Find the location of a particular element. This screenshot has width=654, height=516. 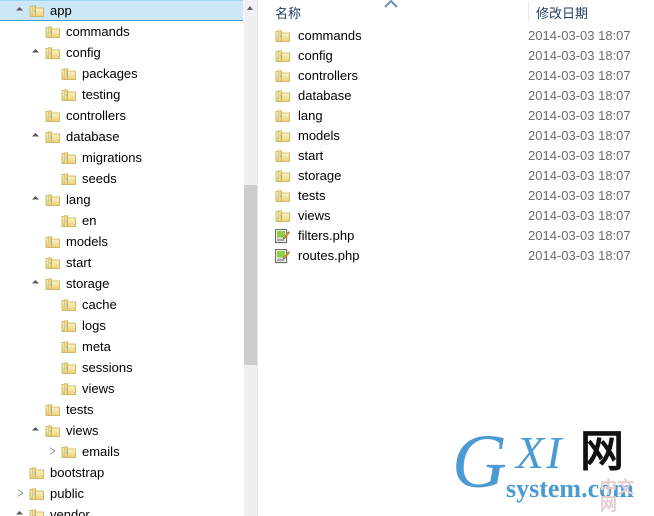

file-list-row: start 2014-03-03 18:07 is located at coordinates (456, 156).